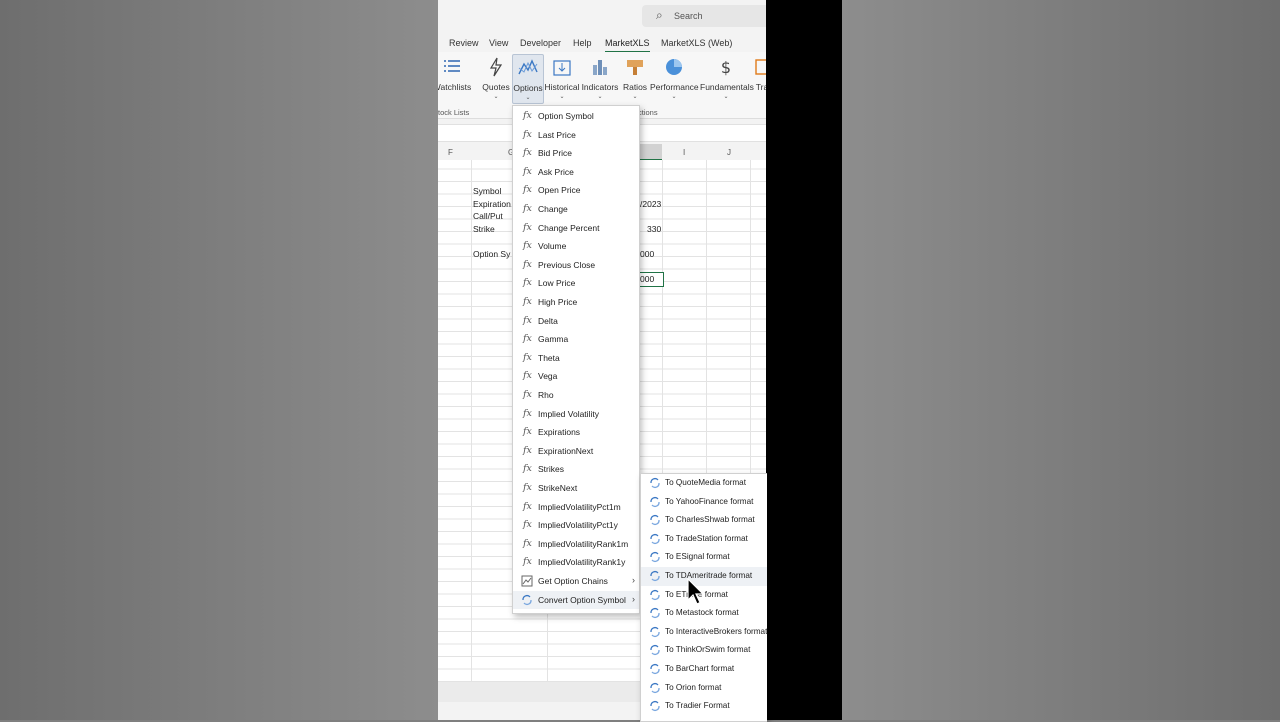 The width and height of the screenshot is (1280, 722). I want to click on column-header-i: I, so click(684, 152).